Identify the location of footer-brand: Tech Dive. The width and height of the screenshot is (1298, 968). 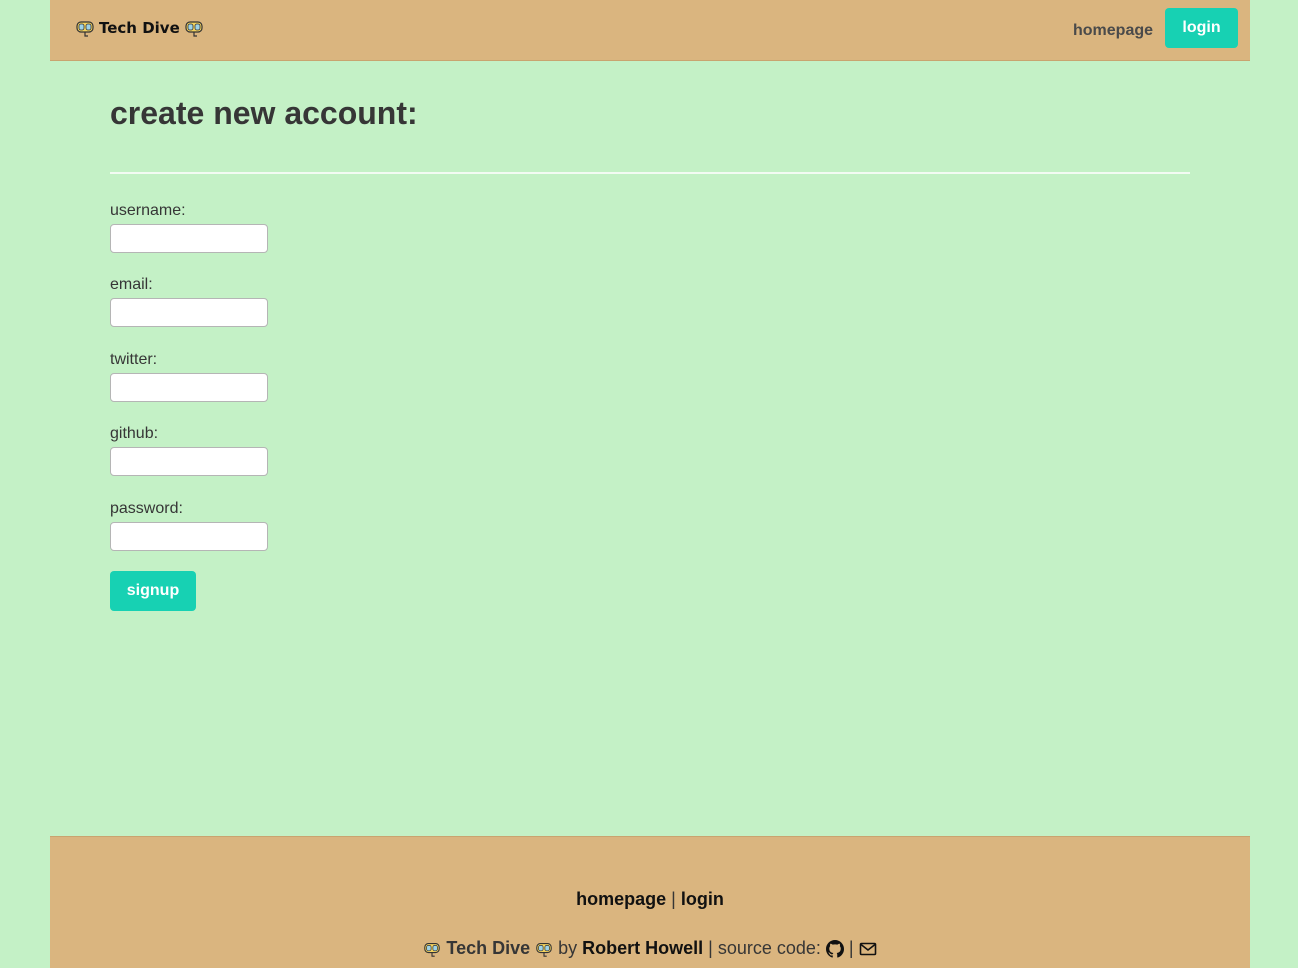
(488, 948).